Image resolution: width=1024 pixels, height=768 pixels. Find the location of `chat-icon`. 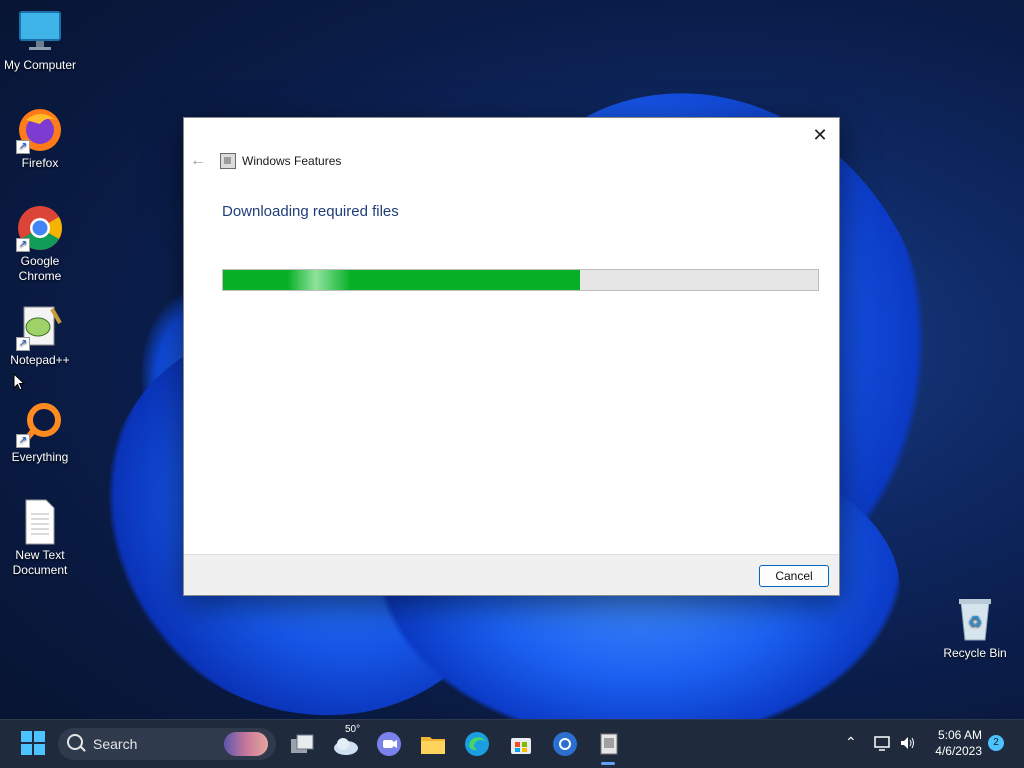

chat-icon is located at coordinates (389, 744).